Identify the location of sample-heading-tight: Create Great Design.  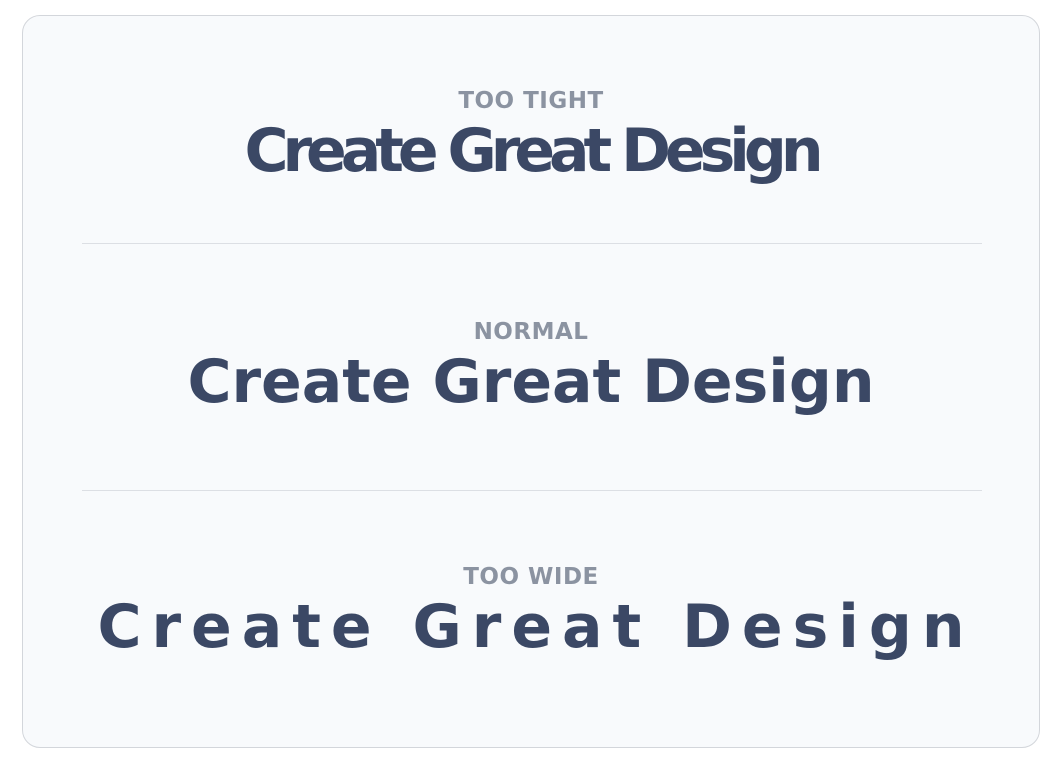
(533, 151).